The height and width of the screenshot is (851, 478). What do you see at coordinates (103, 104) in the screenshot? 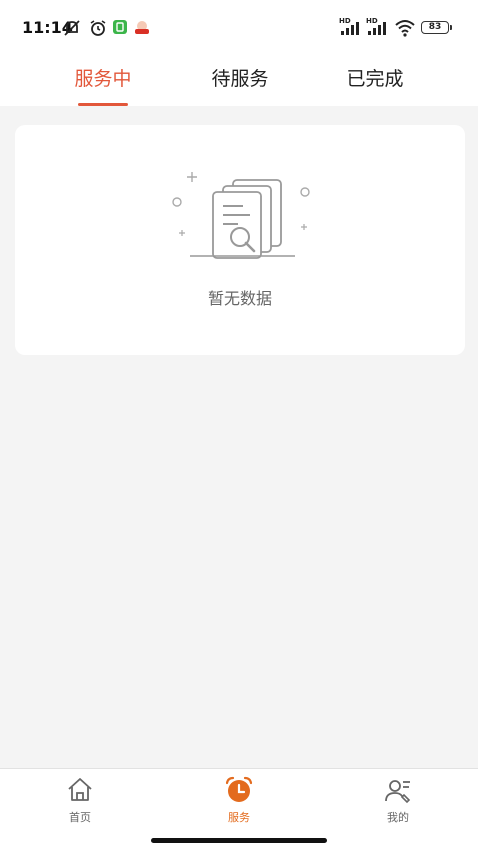
I see `active-tab-indicator` at bounding box center [103, 104].